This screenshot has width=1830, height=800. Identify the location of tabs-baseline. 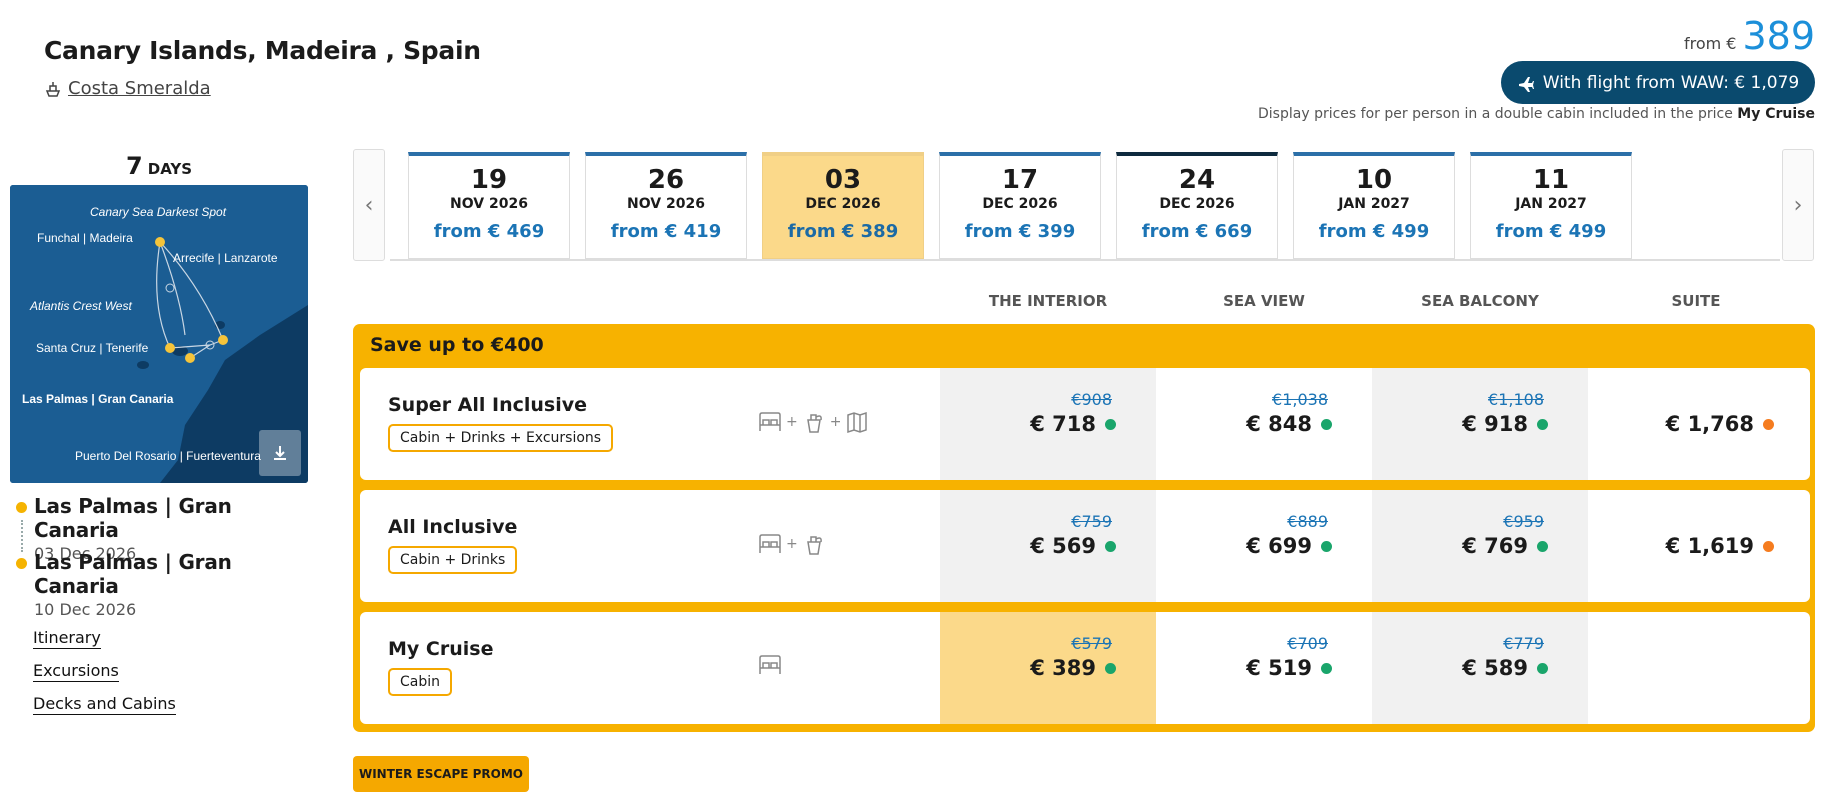
(1085, 260).